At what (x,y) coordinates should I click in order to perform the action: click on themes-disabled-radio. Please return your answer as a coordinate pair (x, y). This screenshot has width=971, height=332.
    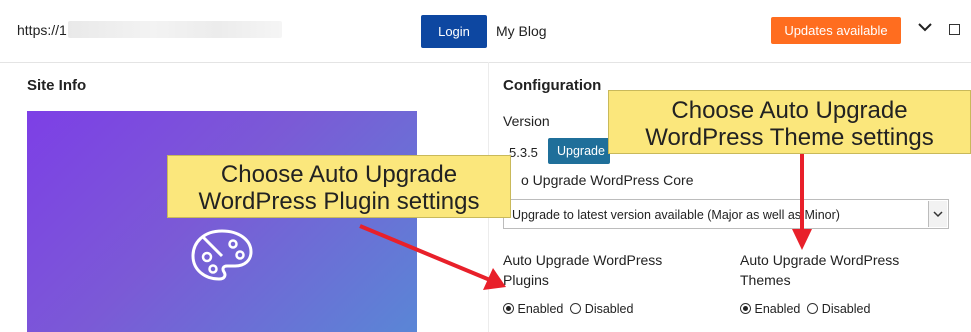
    Looking at the image, I should click on (813, 308).